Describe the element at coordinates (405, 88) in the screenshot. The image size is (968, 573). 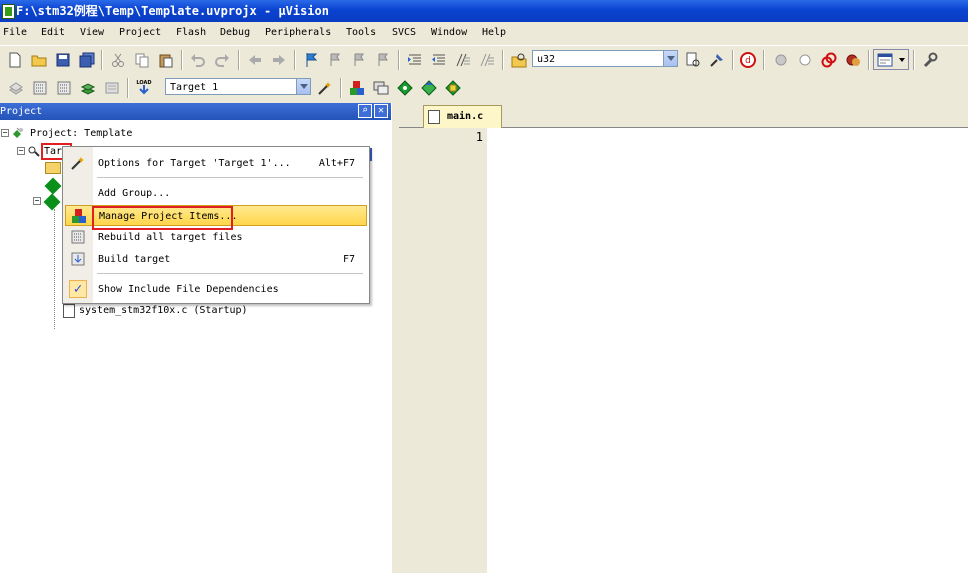
I see `manage-rte-icon` at that location.